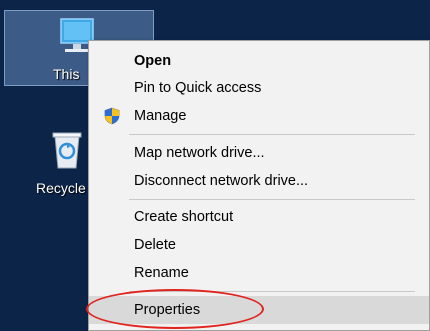  I want to click on menu-item-label: Open, so click(153, 61).